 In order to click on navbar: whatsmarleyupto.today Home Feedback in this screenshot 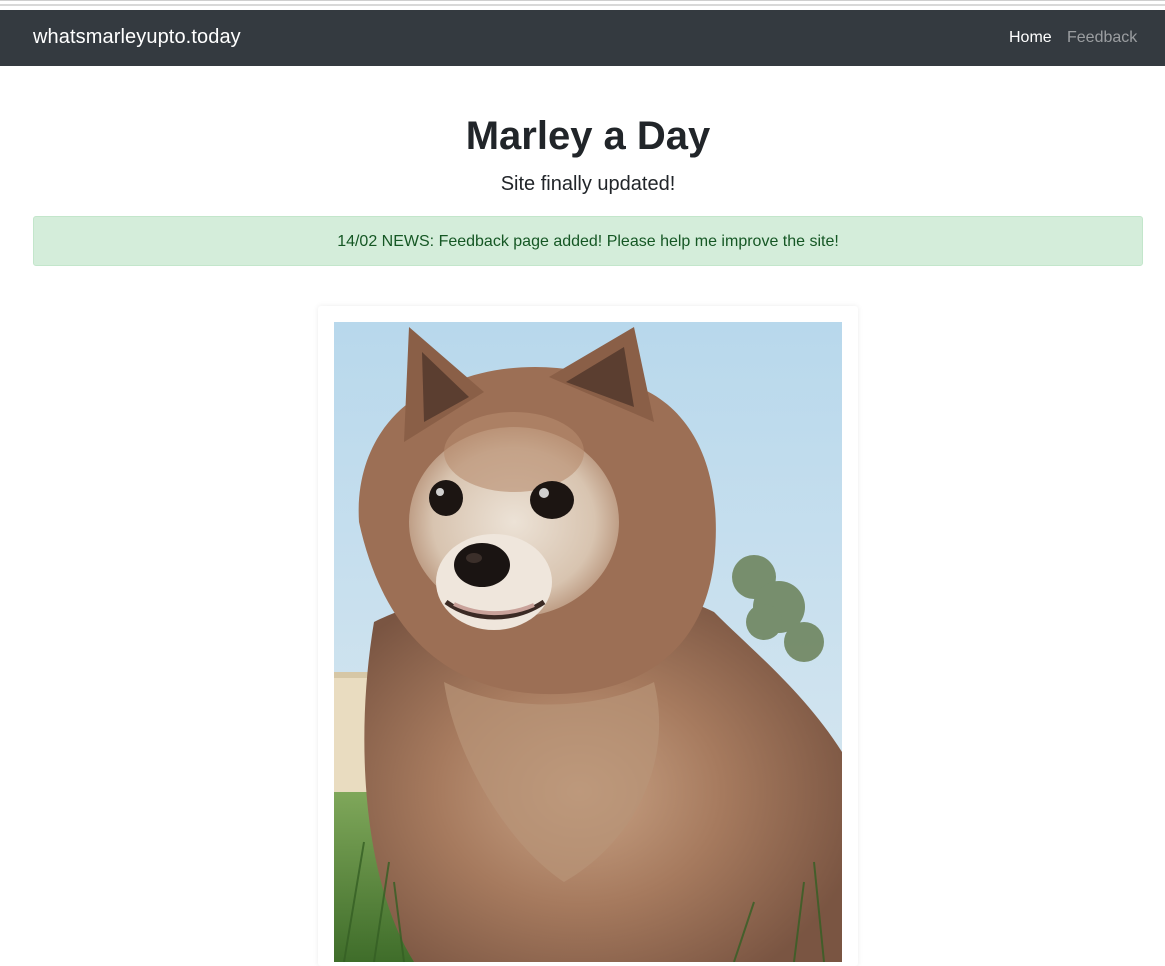, I will do `click(582, 38)`.